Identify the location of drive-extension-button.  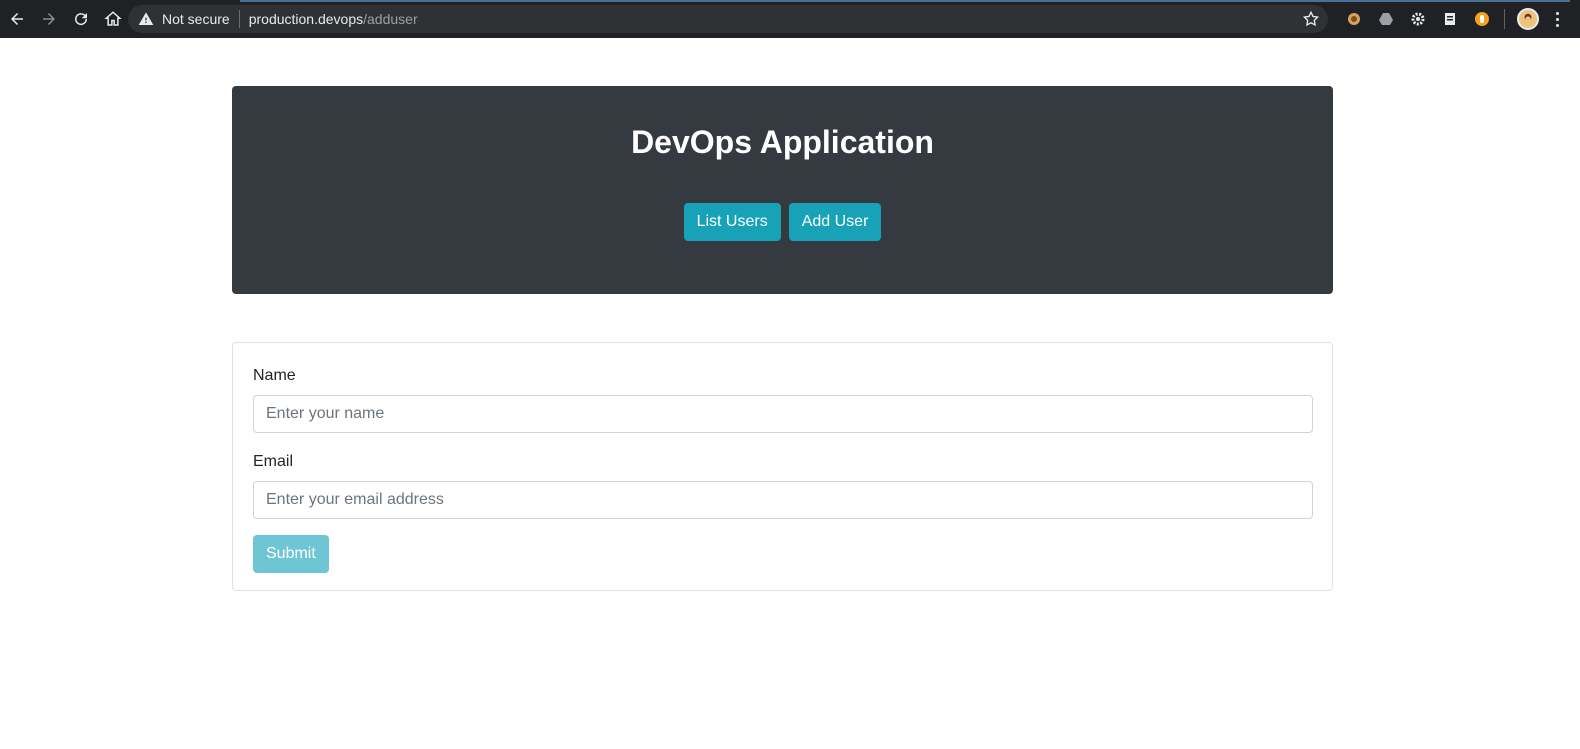
(1386, 19).